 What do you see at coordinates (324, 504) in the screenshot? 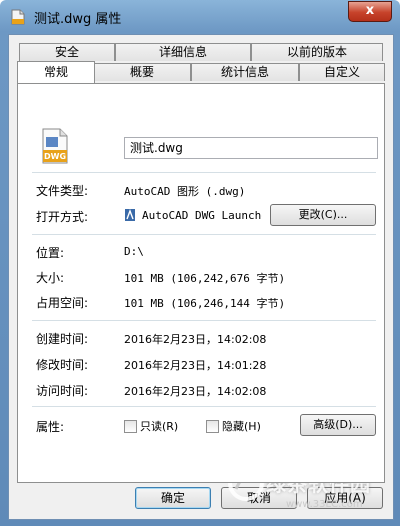
I see `watermark-url: www.33LC.com` at bounding box center [324, 504].